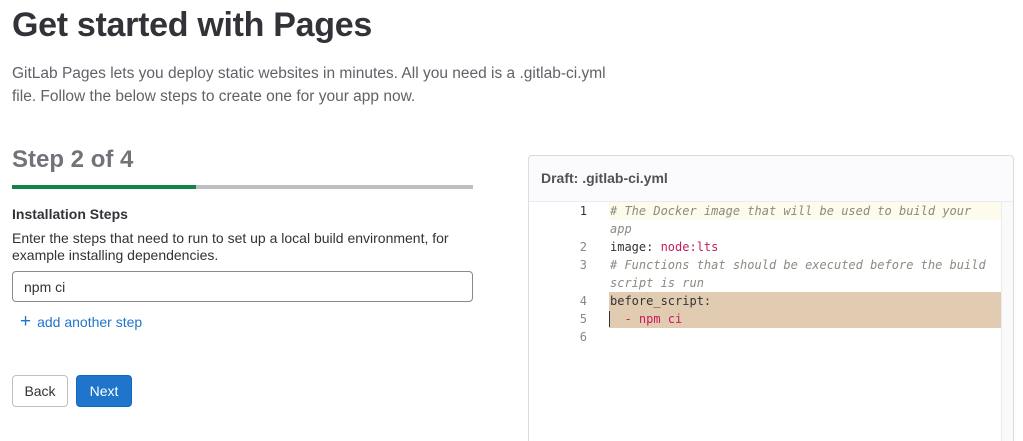  Describe the element at coordinates (621, 229) in the screenshot. I see `code-line: app` at that location.